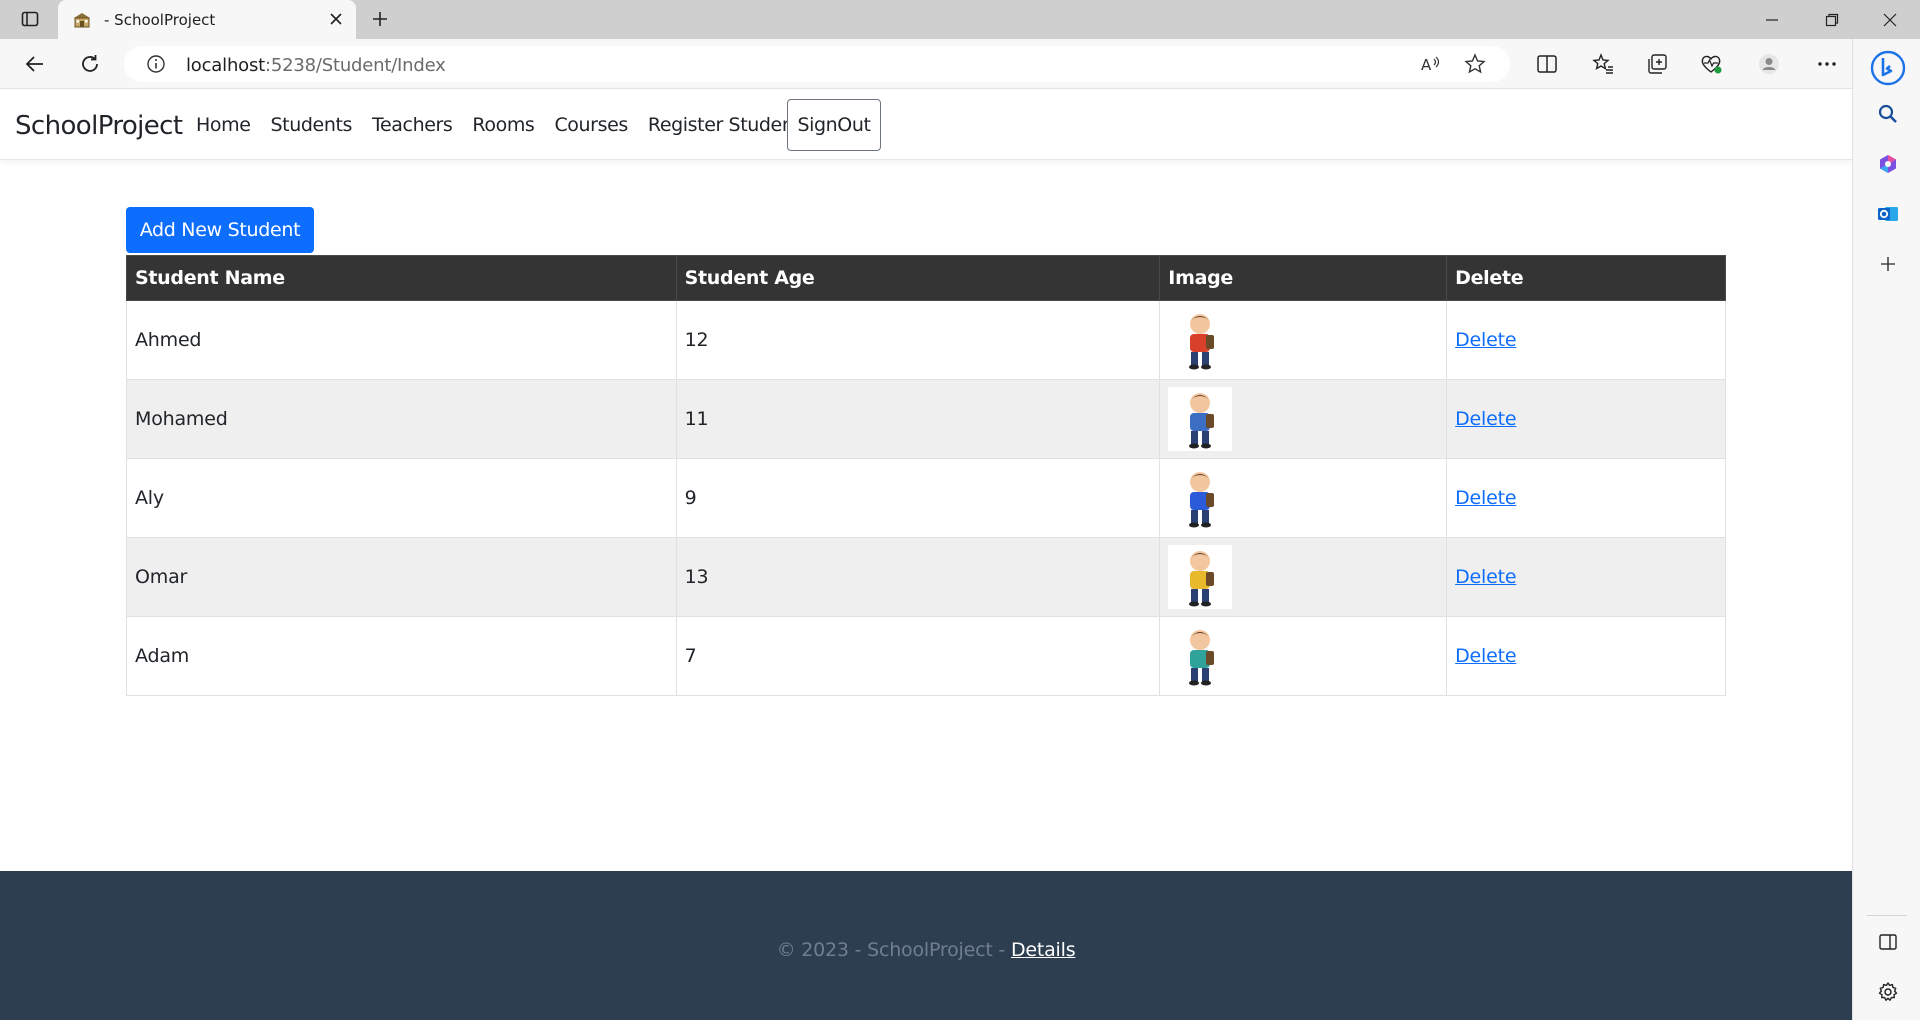  Describe the element at coordinates (834, 125) in the screenshot. I see `signout-button: SignOut` at that location.